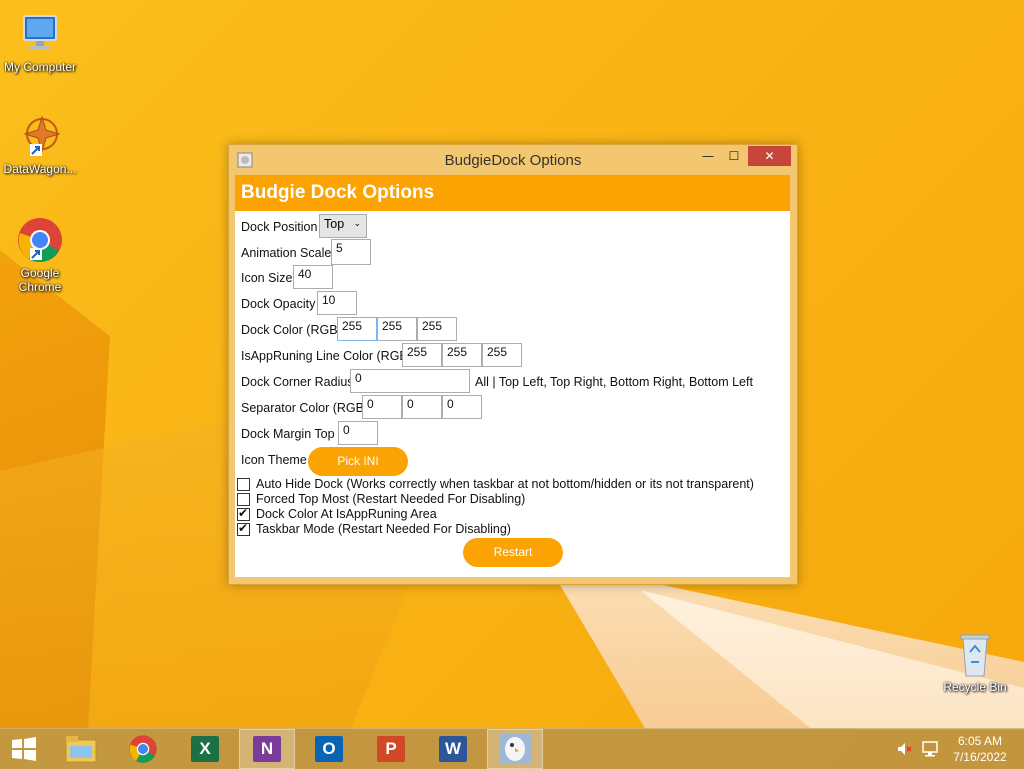  I want to click on taskbar-mode-checkbox, so click(243, 528).